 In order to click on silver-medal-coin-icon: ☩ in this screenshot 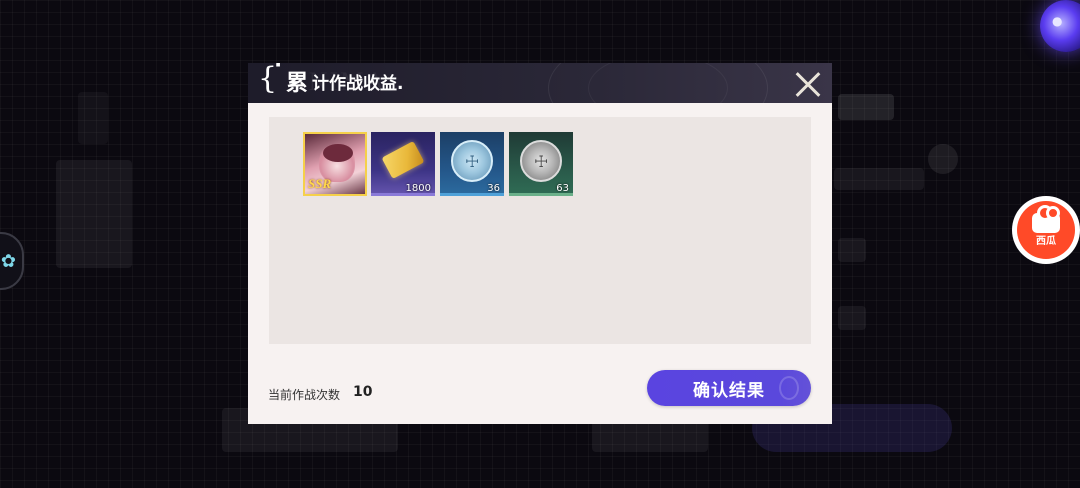, I will do `click(541, 161)`.